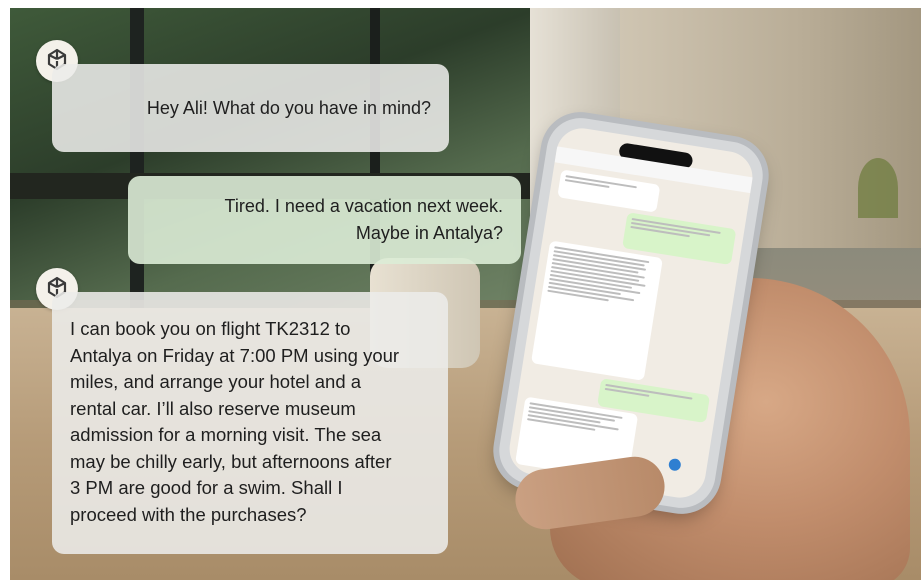 The height and width of the screenshot is (583, 924). What do you see at coordinates (674, 464) in the screenshot?
I see `phone-send-icon` at bounding box center [674, 464].